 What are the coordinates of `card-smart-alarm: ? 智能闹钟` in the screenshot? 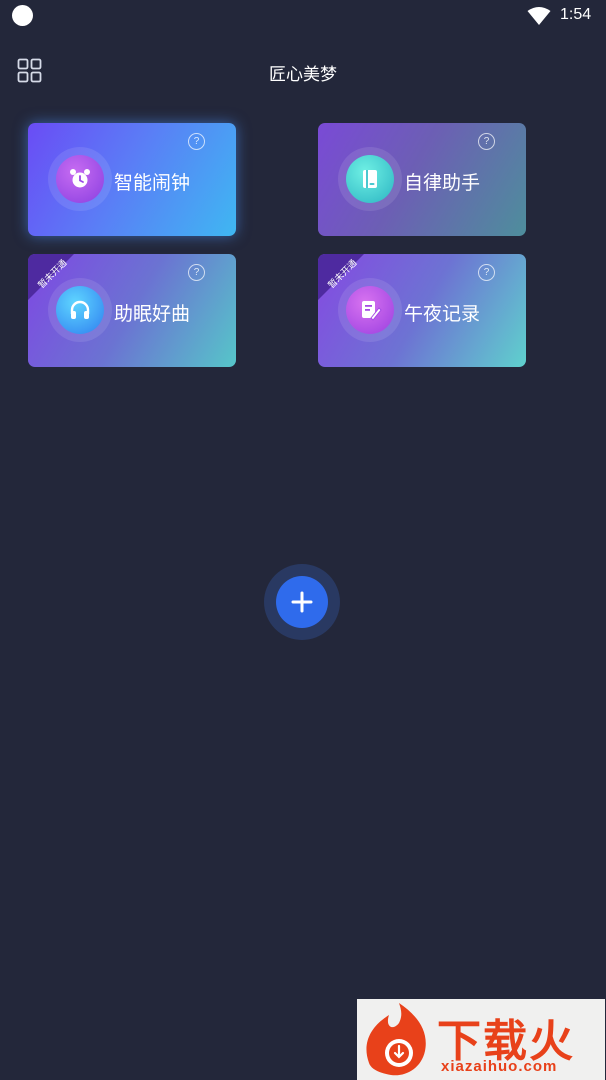 It's located at (132, 179).